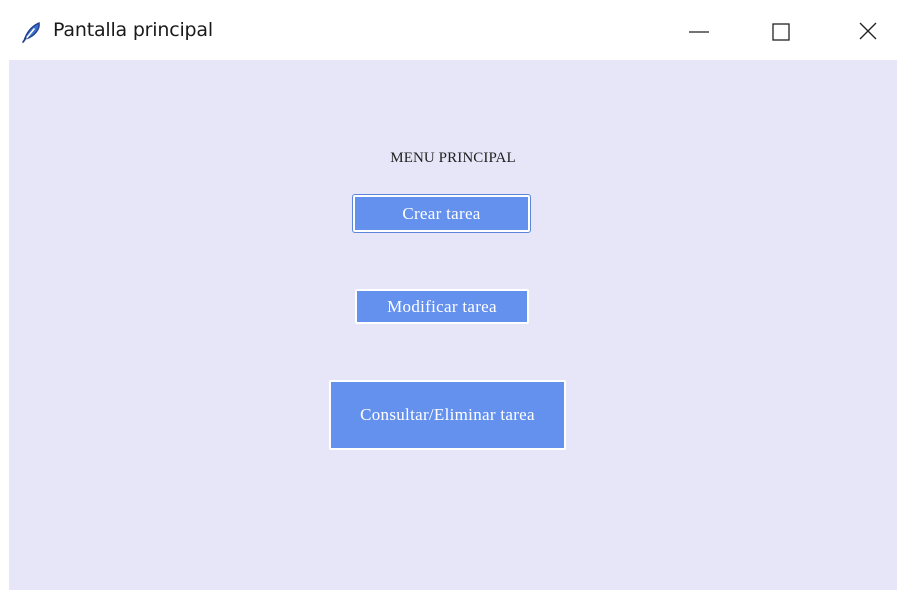 The width and height of the screenshot is (897, 590). What do you see at coordinates (447, 415) in the screenshot?
I see `query-delete-task-button: Consultar/Eliminar tarea` at bounding box center [447, 415].